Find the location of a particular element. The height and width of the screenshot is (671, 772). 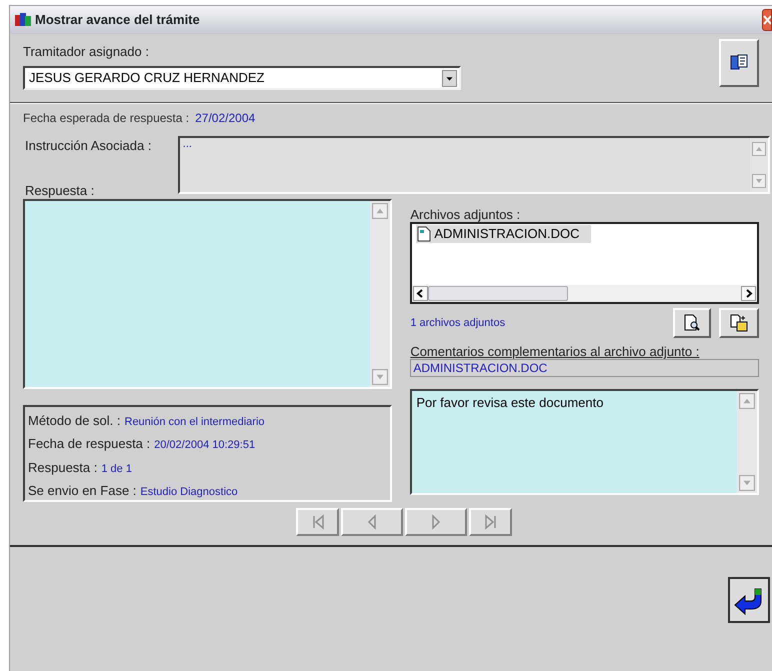

close-icon is located at coordinates (767, 20).